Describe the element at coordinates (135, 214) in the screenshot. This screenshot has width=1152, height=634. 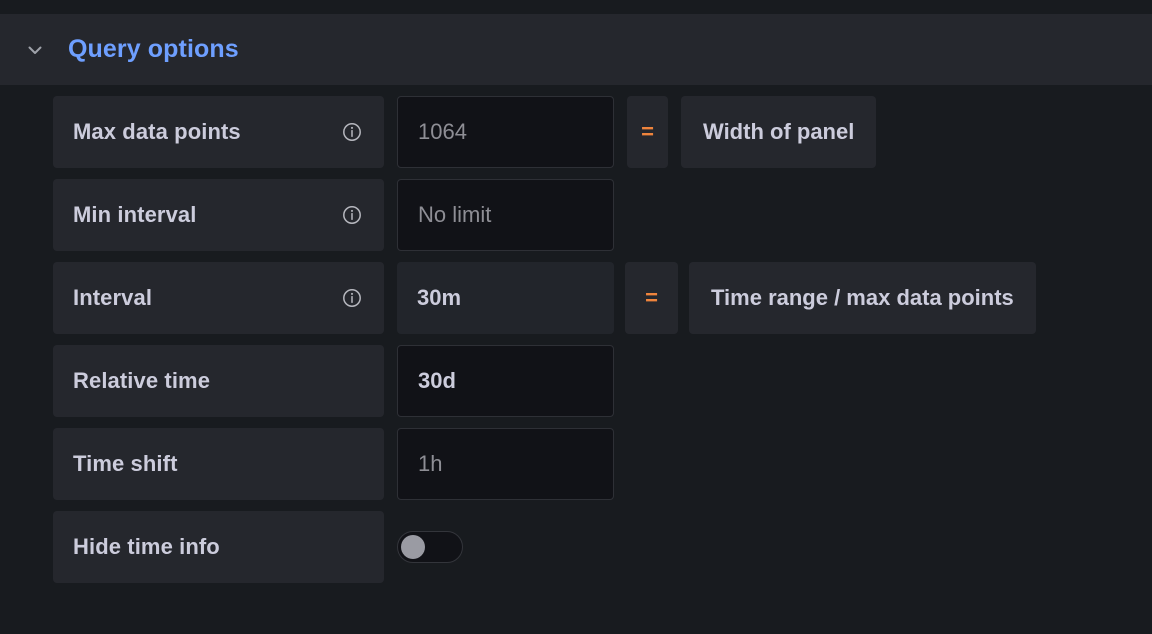
I see `option-label-text: Min interval` at that location.